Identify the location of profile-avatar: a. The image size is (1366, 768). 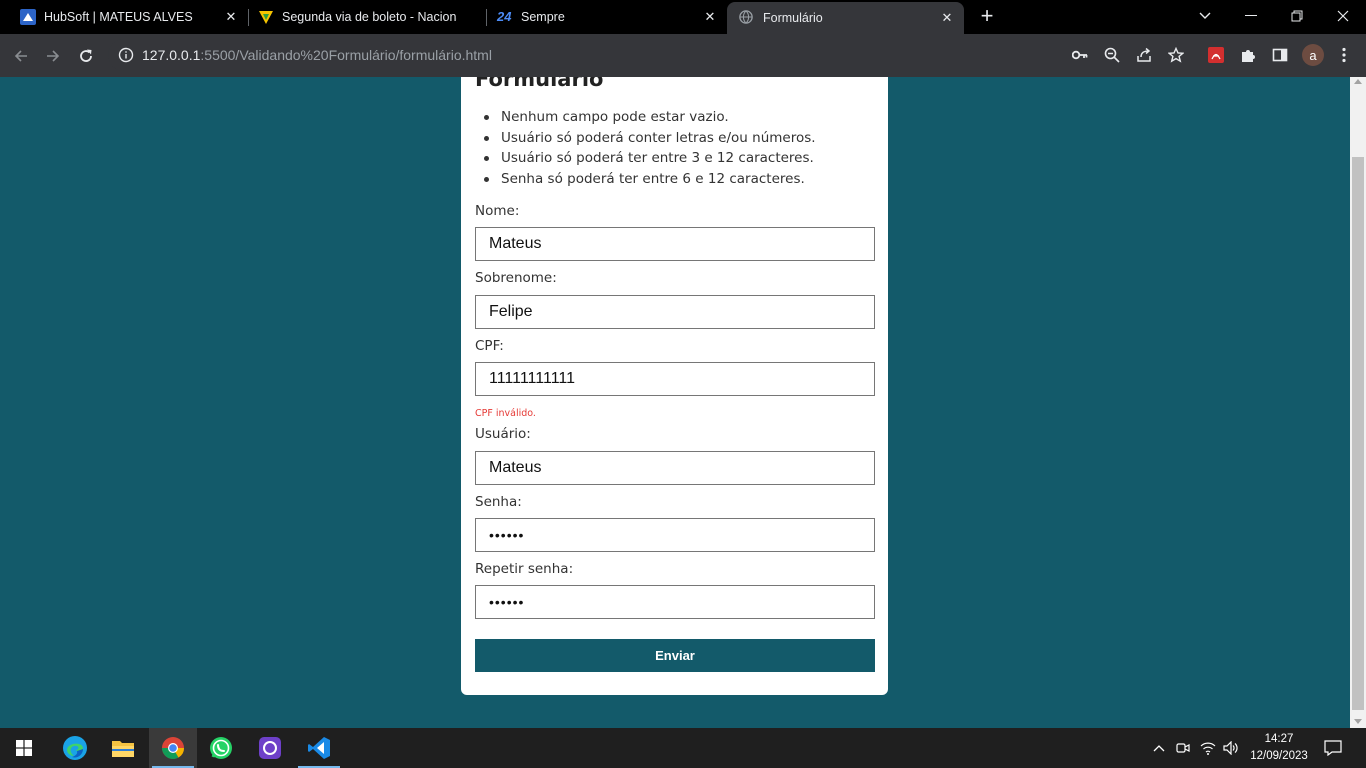
(1313, 55).